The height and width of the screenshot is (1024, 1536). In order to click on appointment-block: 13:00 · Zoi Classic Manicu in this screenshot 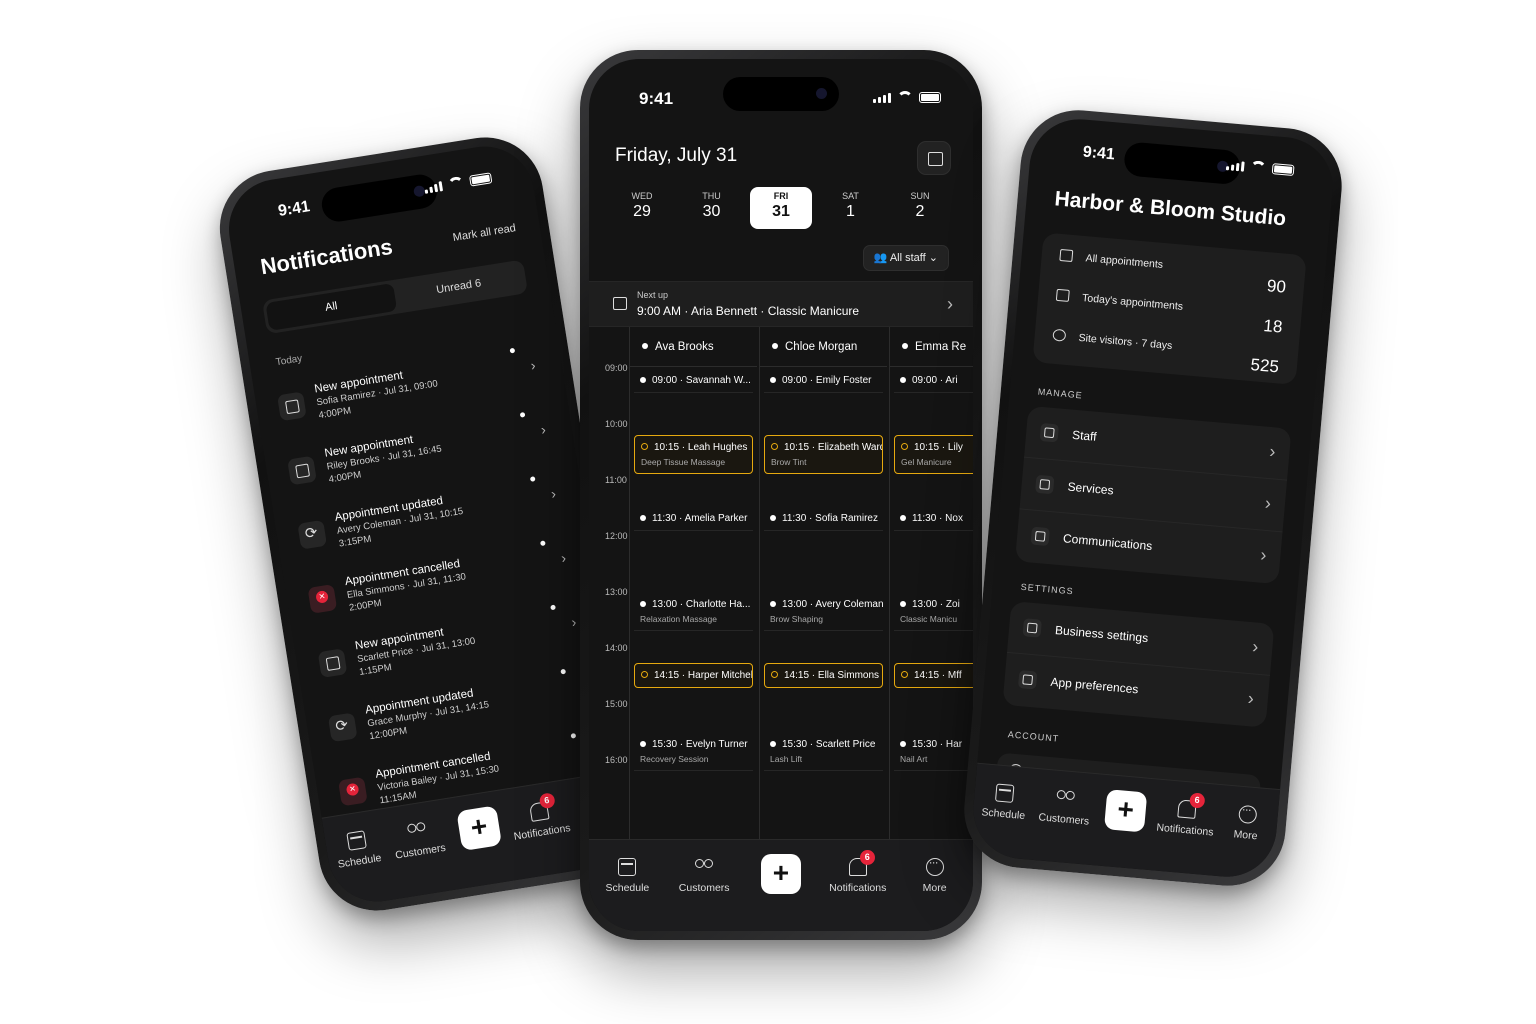, I will do `click(933, 612)`.